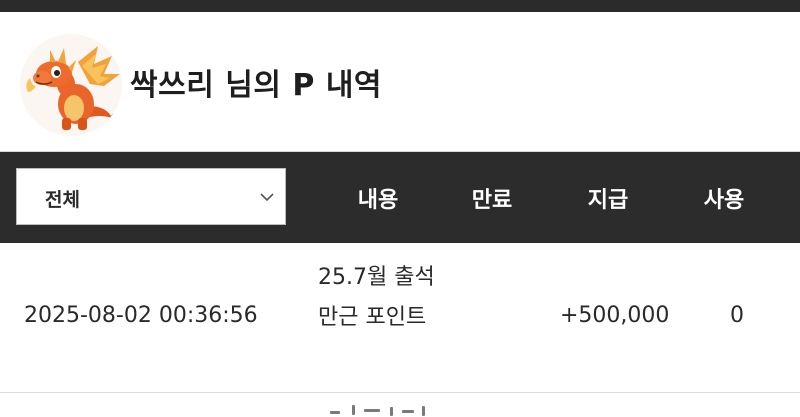 This screenshot has height=417, width=800. Describe the element at coordinates (73, 88) in the screenshot. I see `dragon-mascot-icon` at that location.